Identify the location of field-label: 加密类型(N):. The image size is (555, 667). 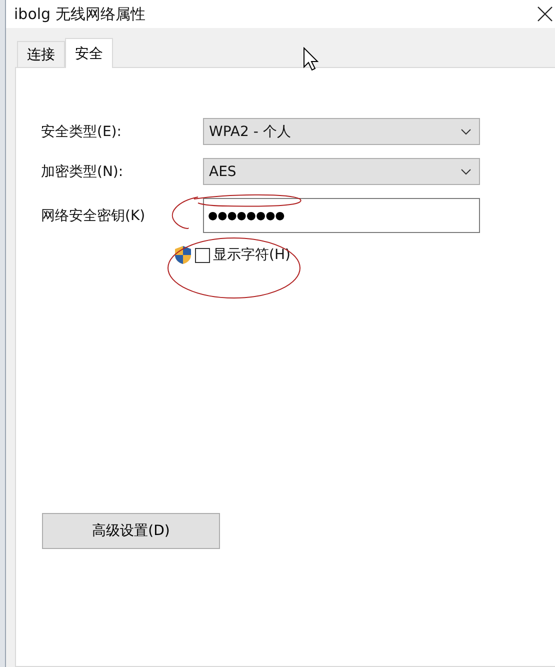
(82, 171).